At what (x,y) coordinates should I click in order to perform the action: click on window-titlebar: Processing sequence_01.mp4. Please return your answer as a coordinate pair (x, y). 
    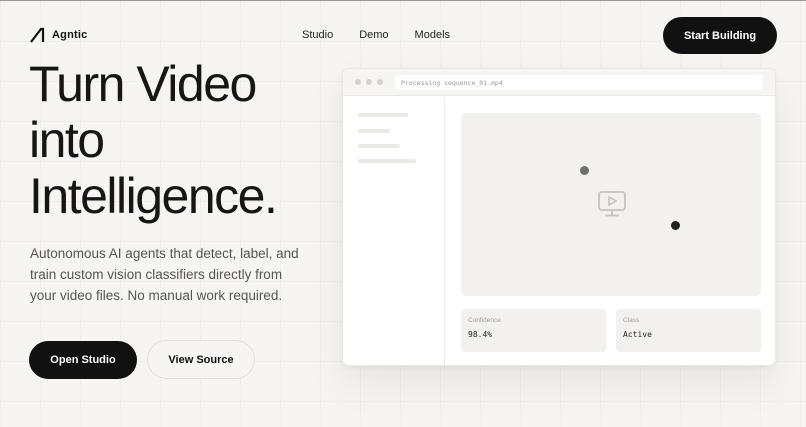
    Looking at the image, I should click on (559, 82).